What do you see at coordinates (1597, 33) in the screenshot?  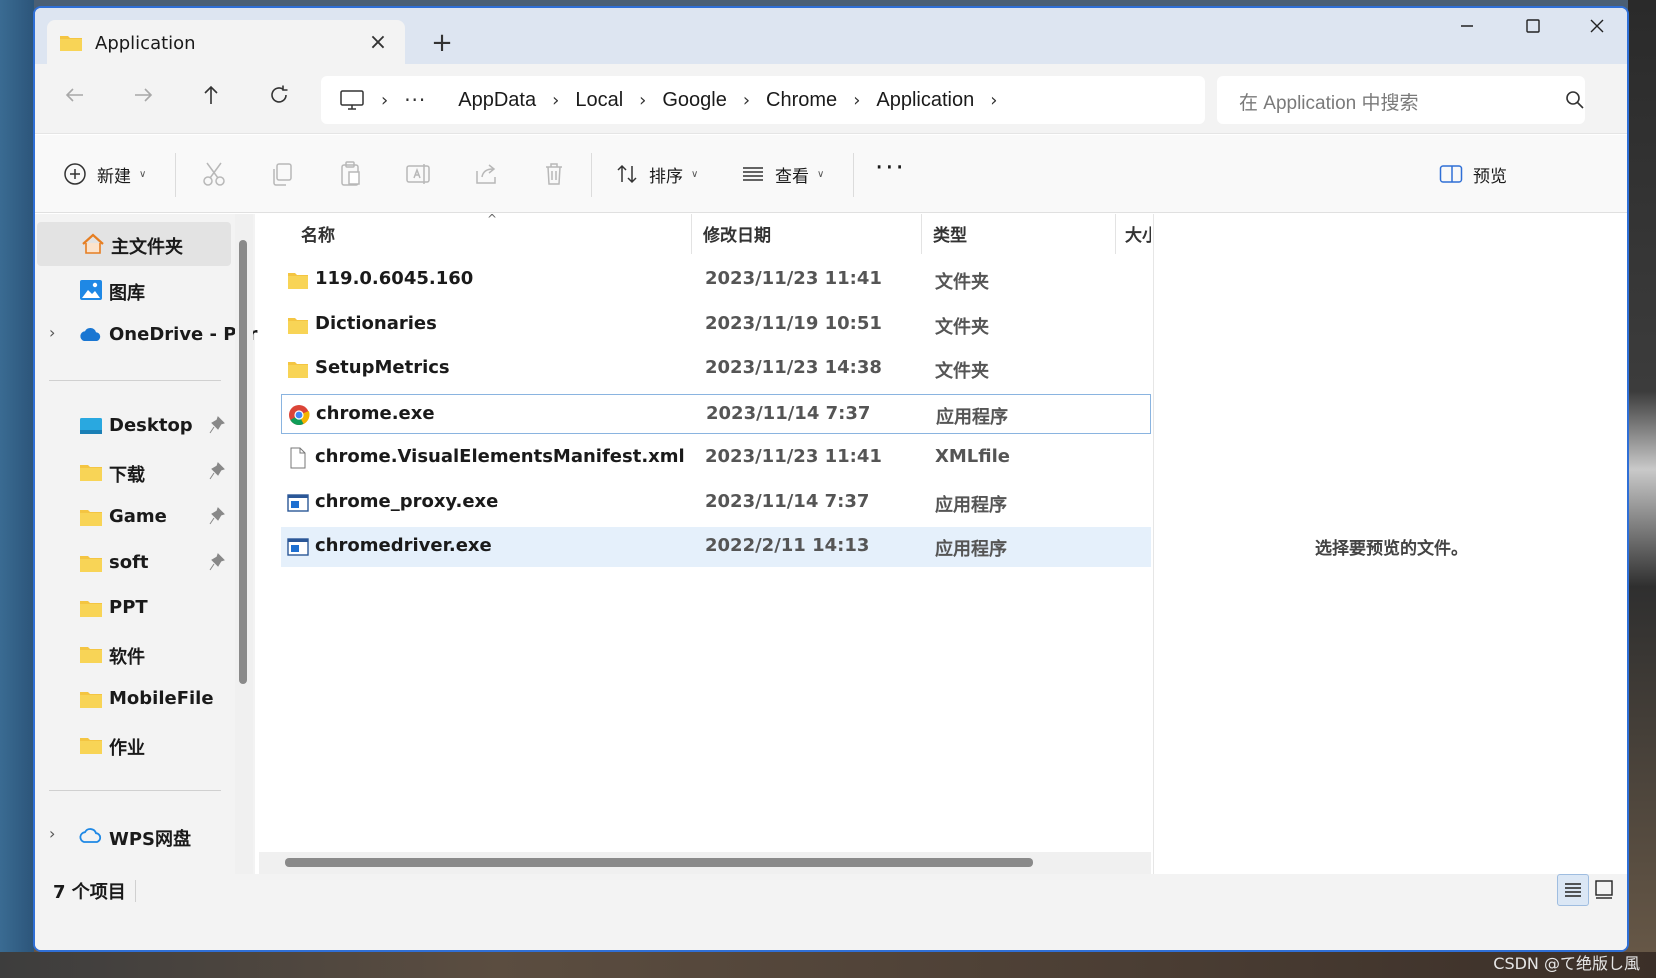 I see `close-window-button` at bounding box center [1597, 33].